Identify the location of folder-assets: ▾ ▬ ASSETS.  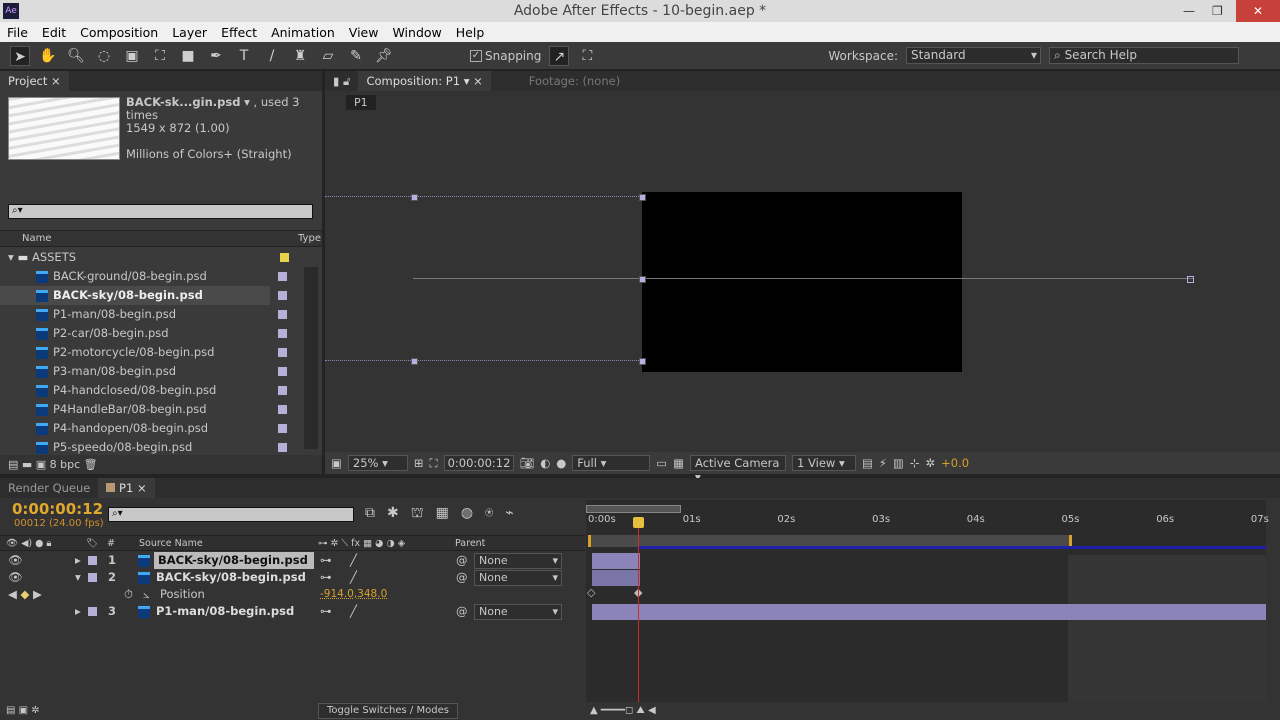
(160, 257).